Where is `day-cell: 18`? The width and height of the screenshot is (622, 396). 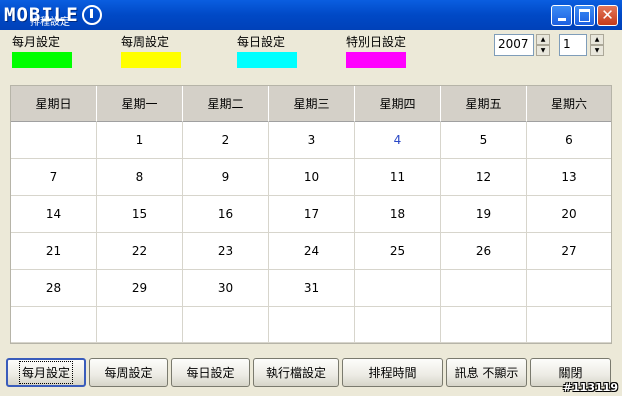 day-cell: 18 is located at coordinates (398, 214).